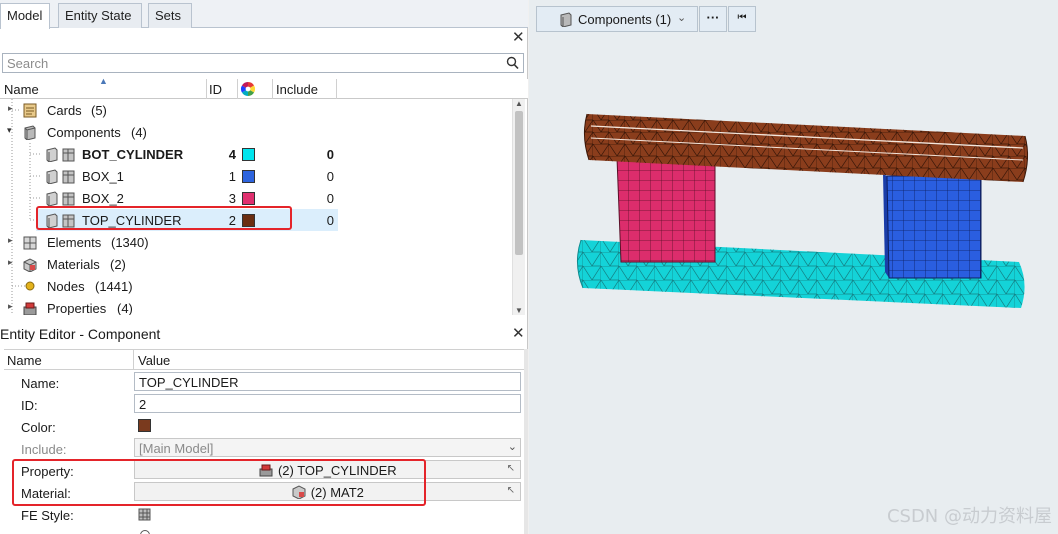 The height and width of the screenshot is (534, 1058). Describe the element at coordinates (264, 426) in the screenshot. I see `editor-row-color: Color:` at that location.